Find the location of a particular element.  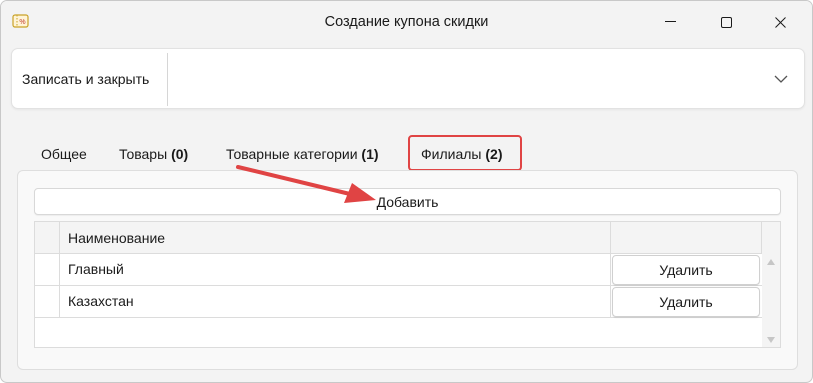

tab-branches: Филиалы (2) is located at coordinates (462, 154).